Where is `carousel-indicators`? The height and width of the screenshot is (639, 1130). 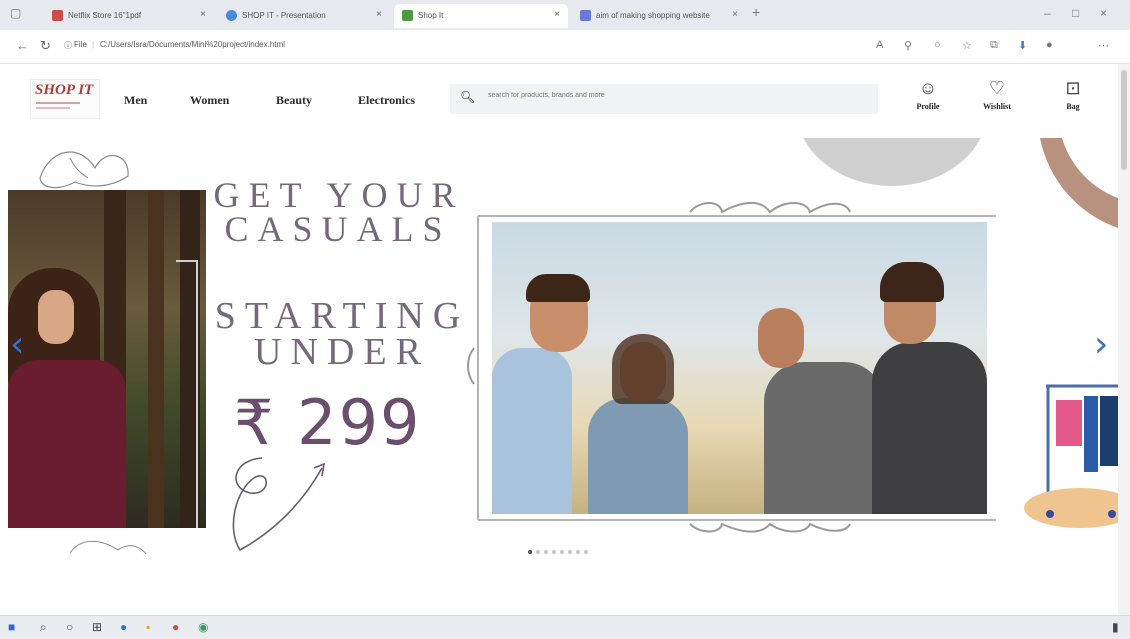
carousel-indicators is located at coordinates (560, 550).